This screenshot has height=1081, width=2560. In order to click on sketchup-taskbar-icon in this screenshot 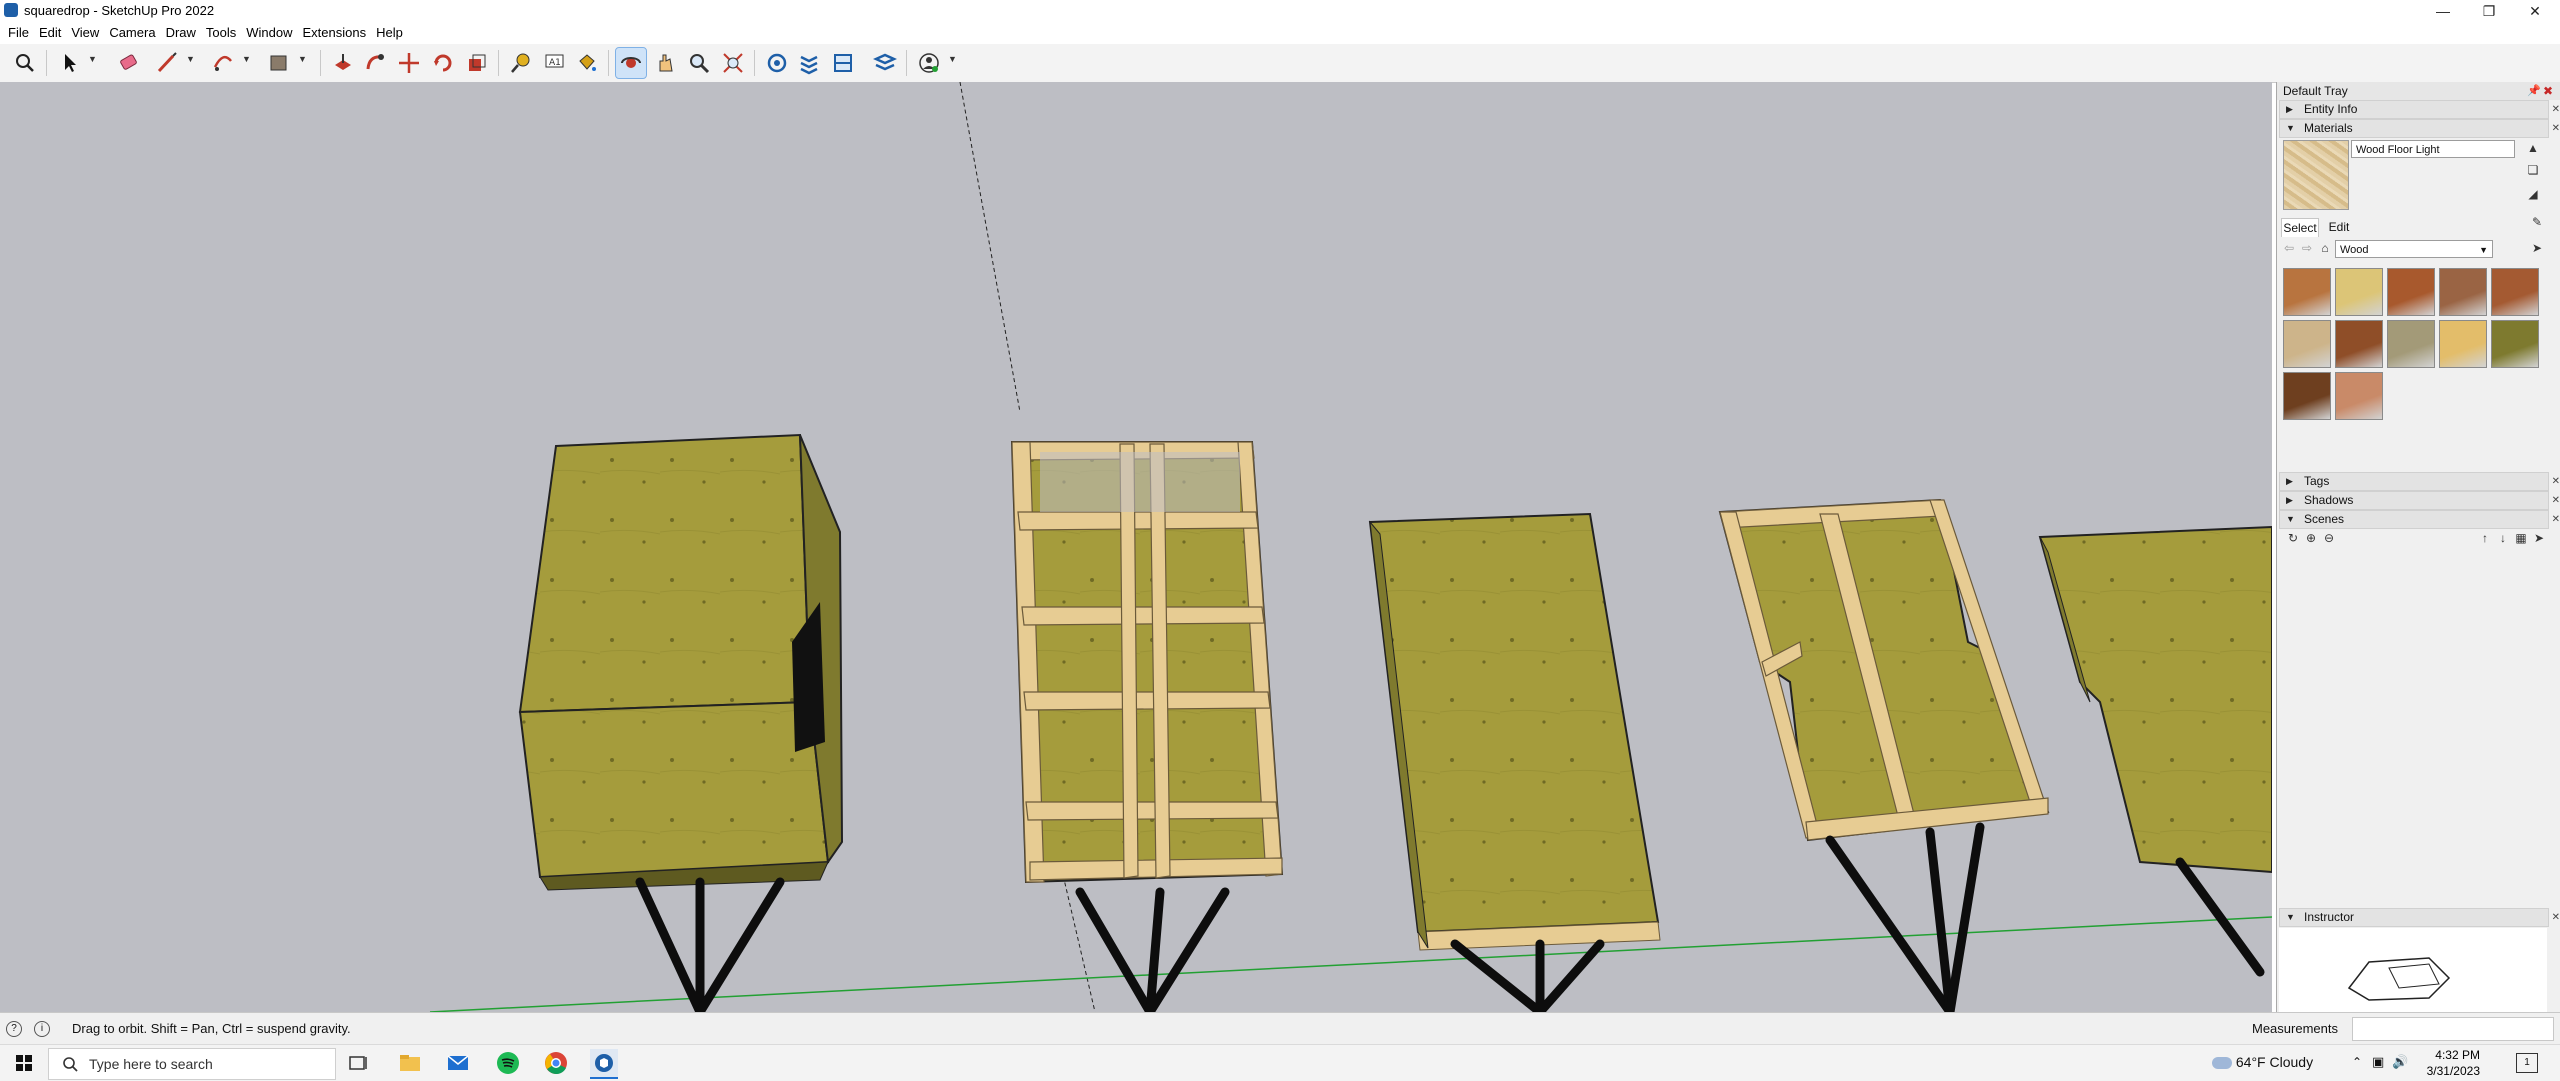, I will do `click(604, 1064)`.